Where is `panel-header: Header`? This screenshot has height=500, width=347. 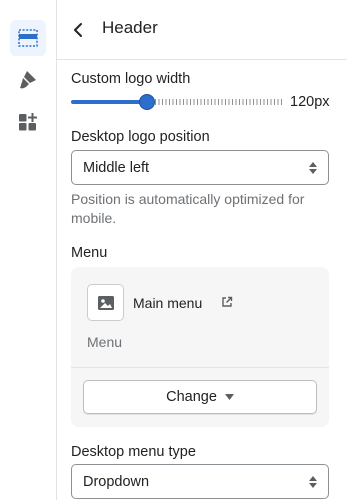
panel-header: Header is located at coordinates (202, 30).